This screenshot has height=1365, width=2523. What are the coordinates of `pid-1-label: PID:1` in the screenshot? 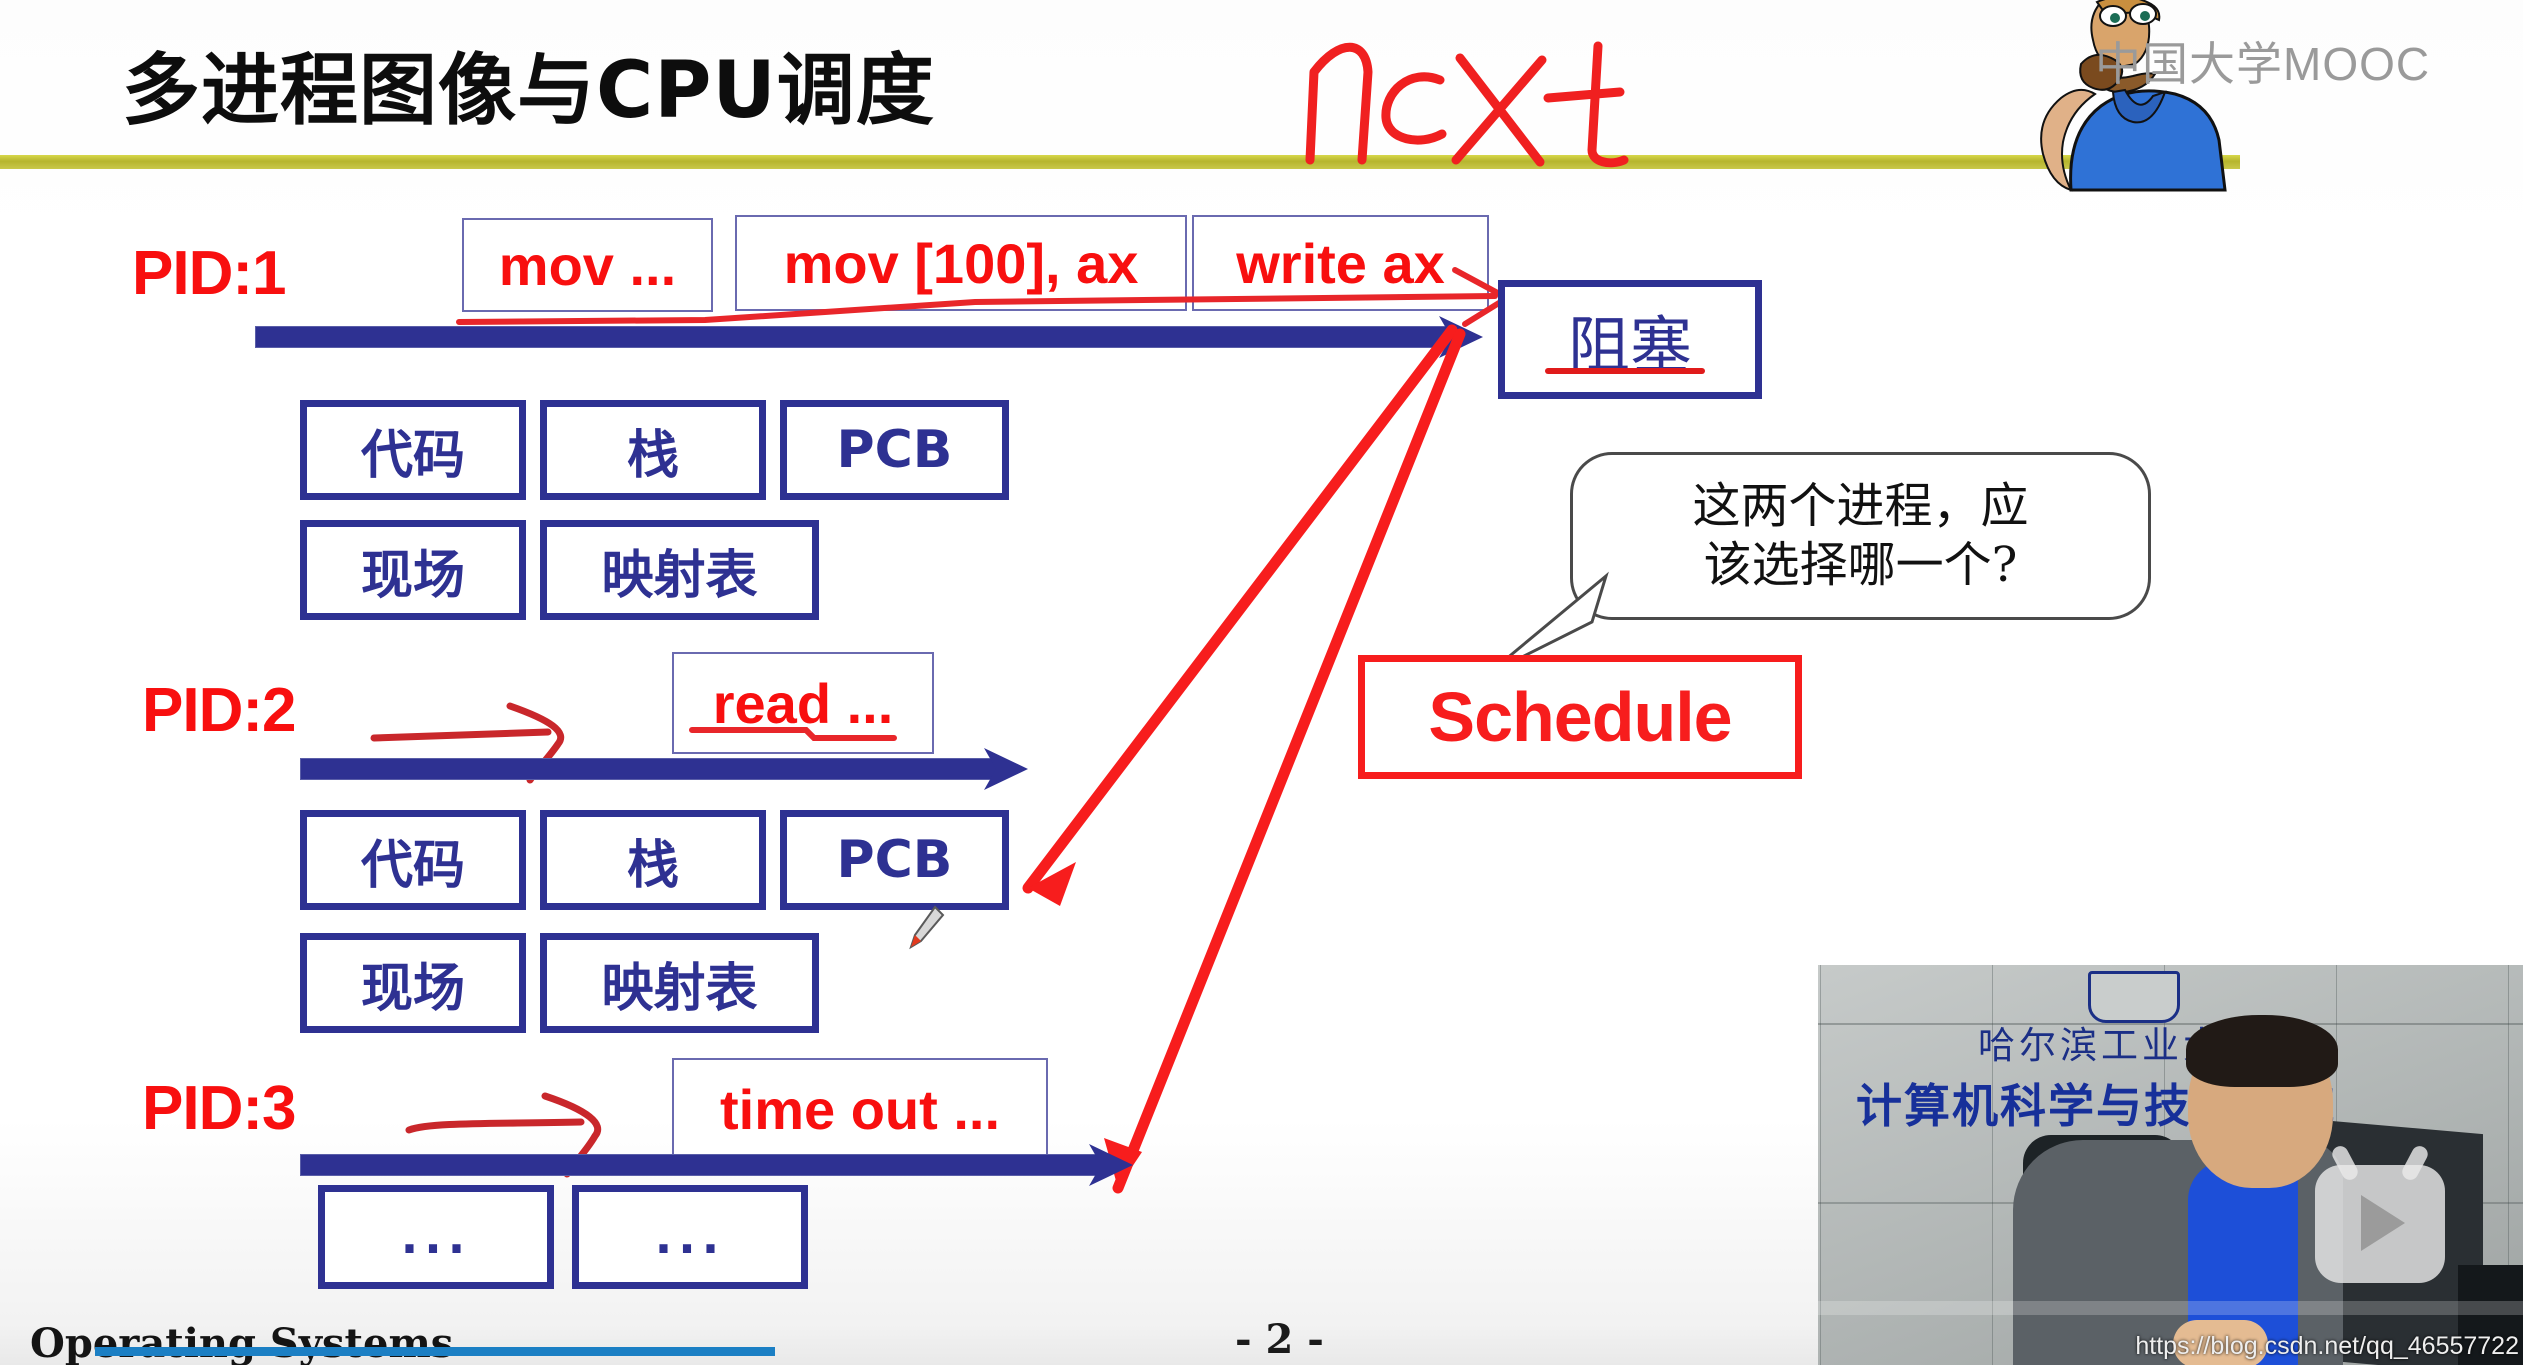 It's located at (209, 273).